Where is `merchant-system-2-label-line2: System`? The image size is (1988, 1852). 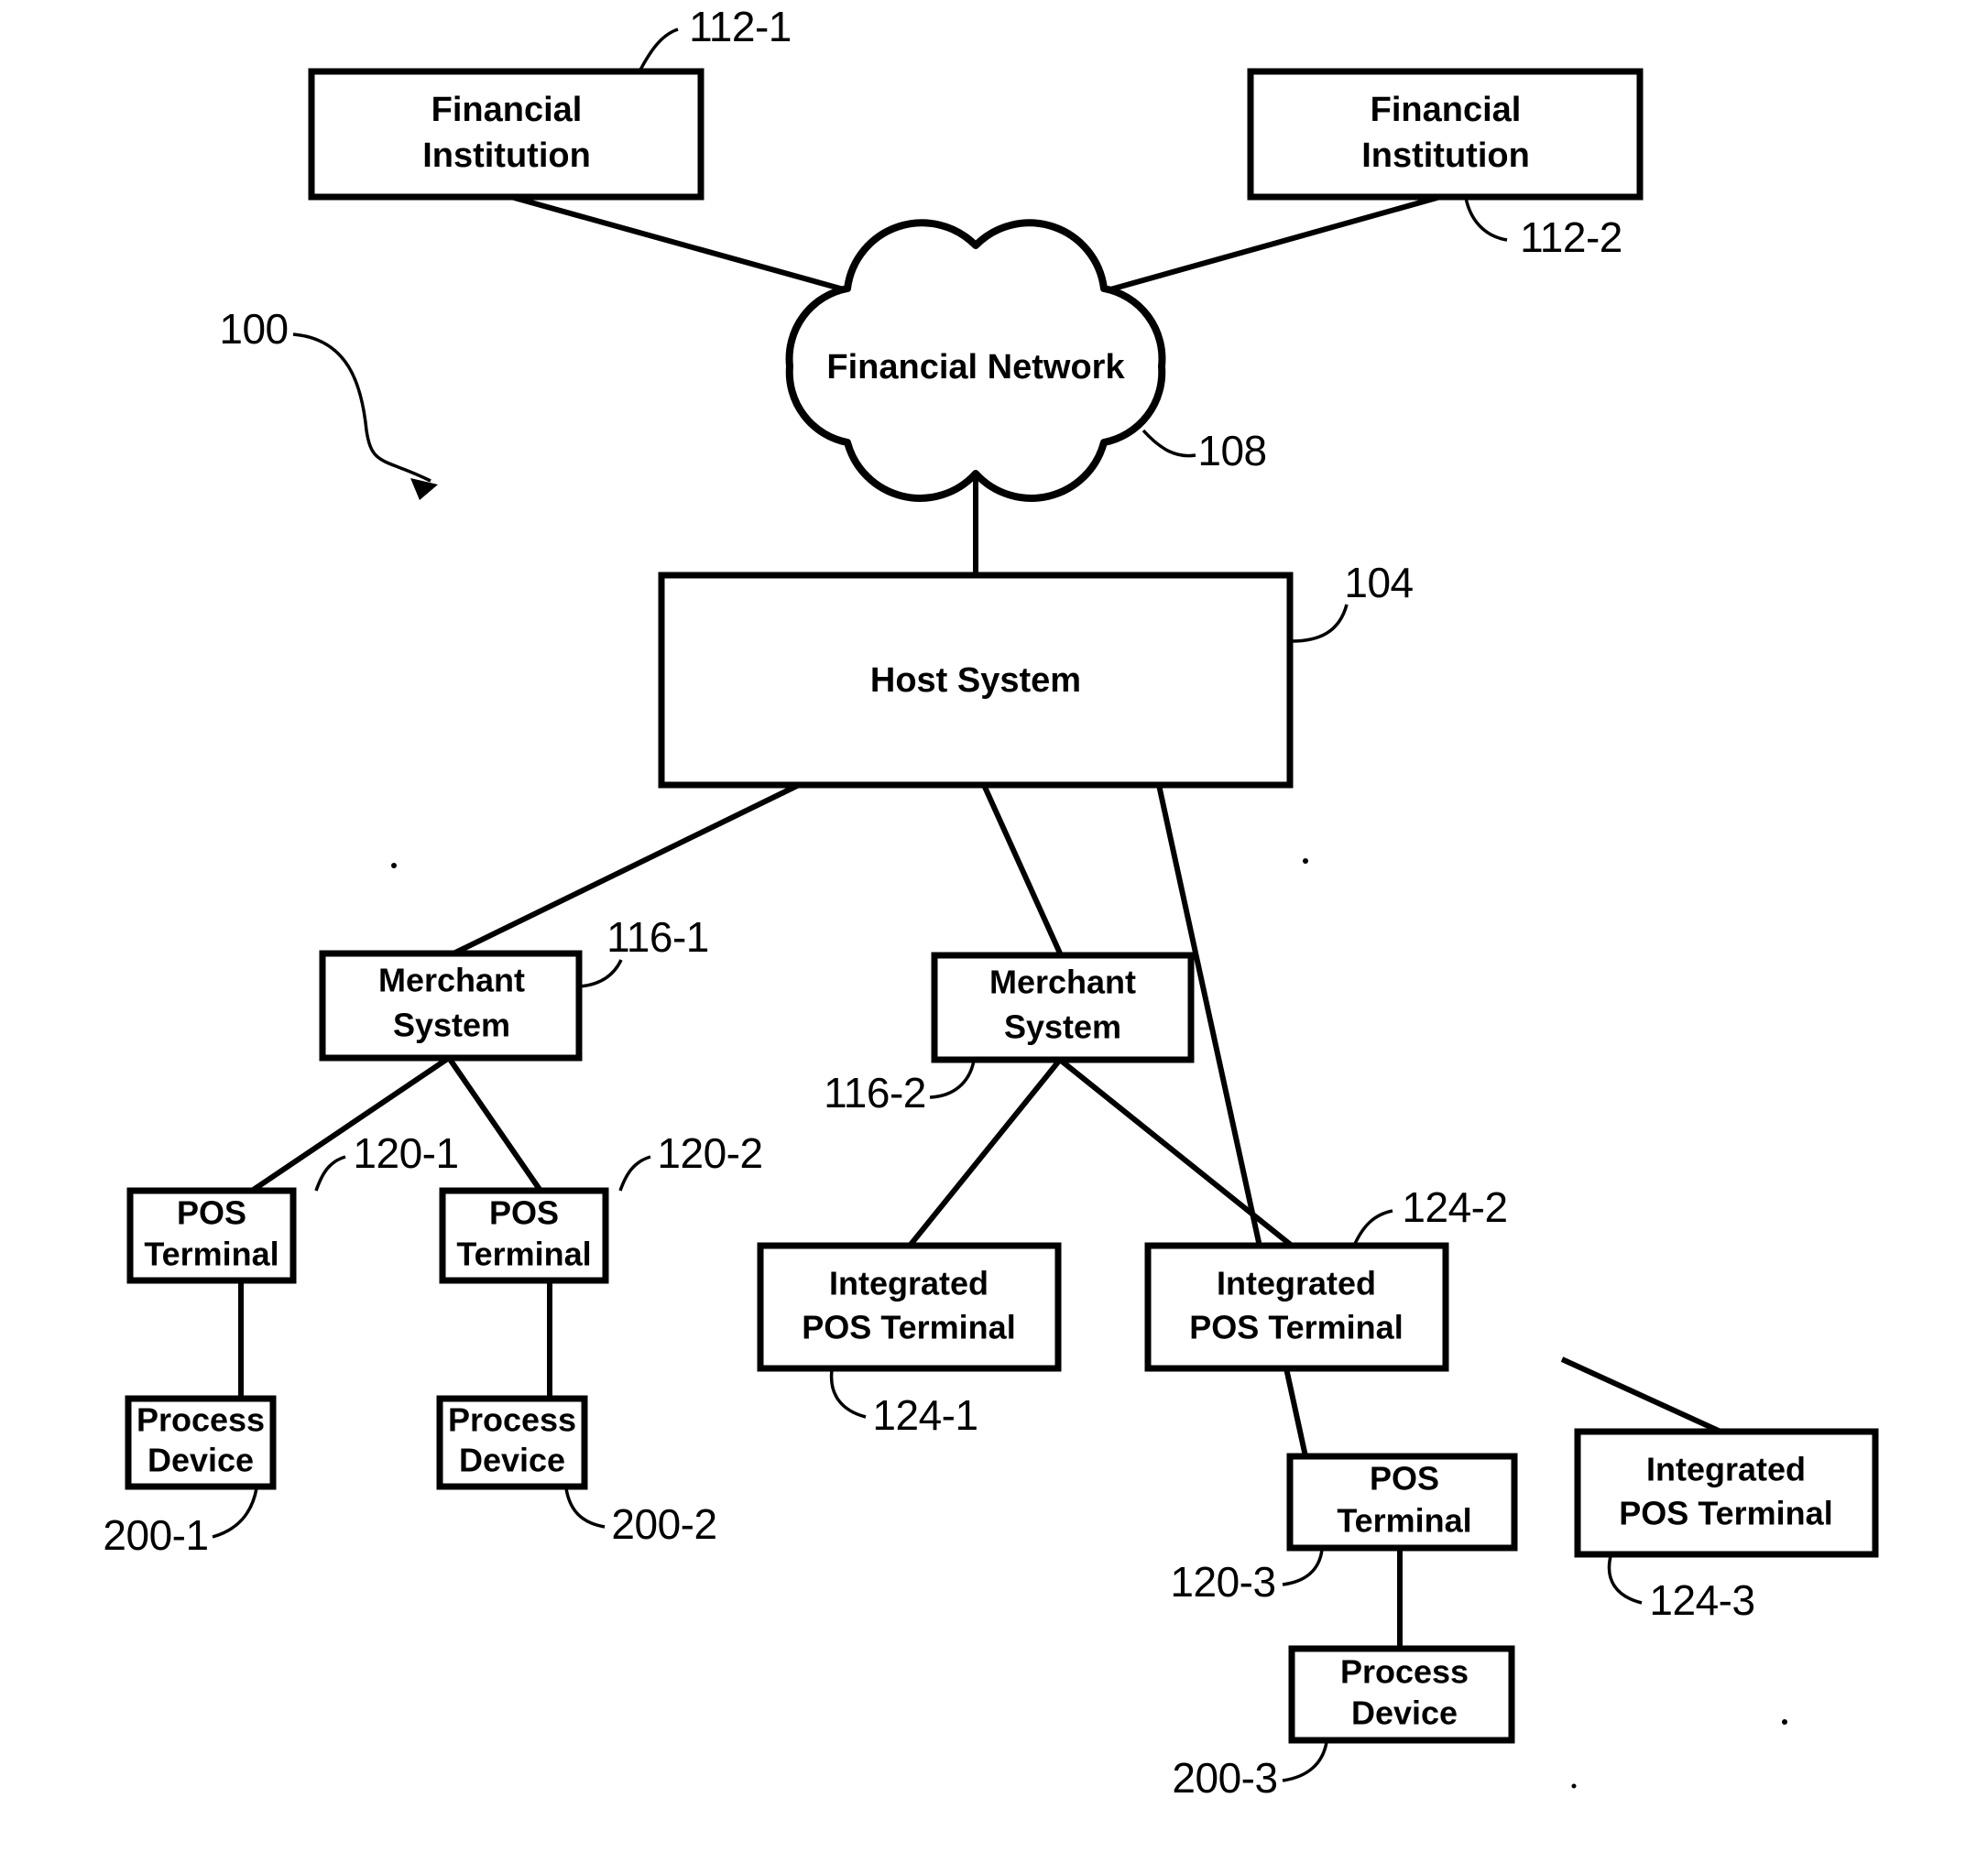 merchant-system-2-label-line2: System is located at coordinates (1062, 1027).